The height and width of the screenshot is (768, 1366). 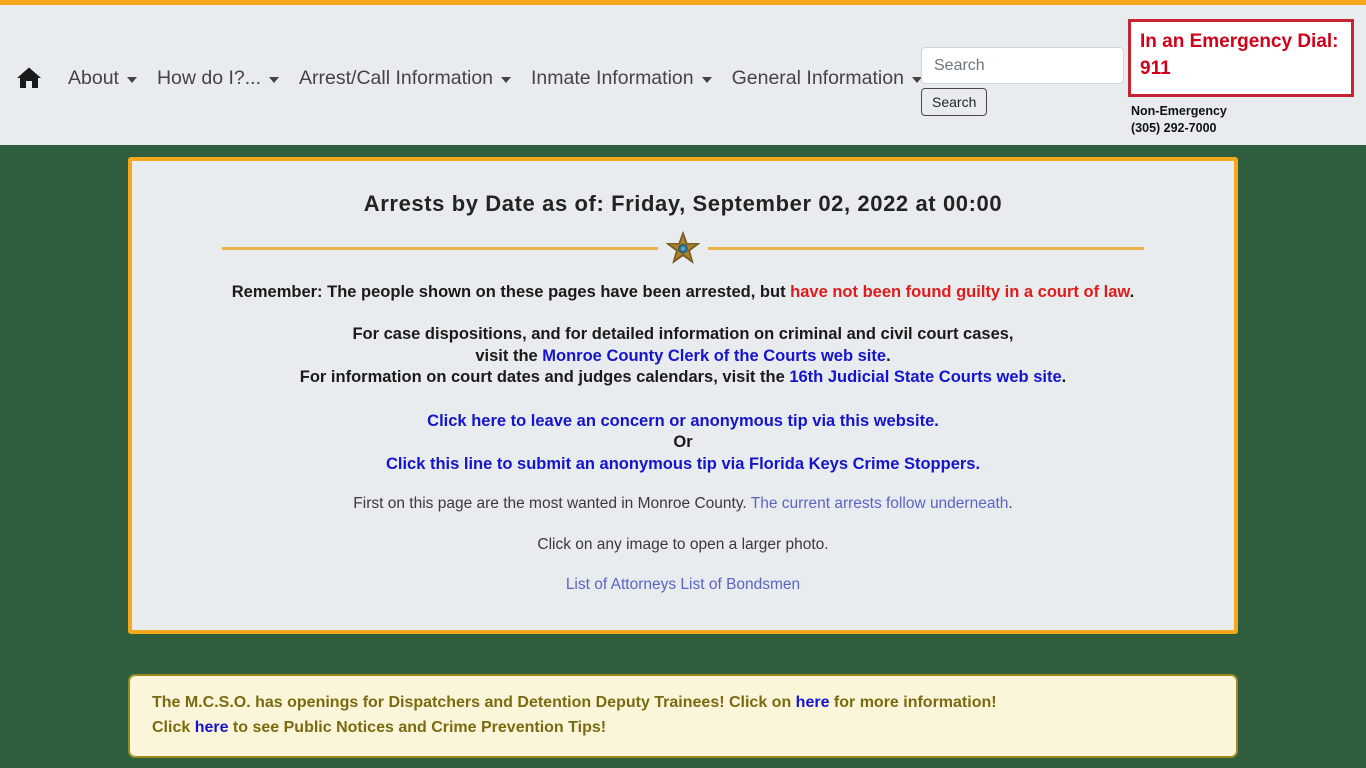 I want to click on divider-line-right, so click(x=926, y=248).